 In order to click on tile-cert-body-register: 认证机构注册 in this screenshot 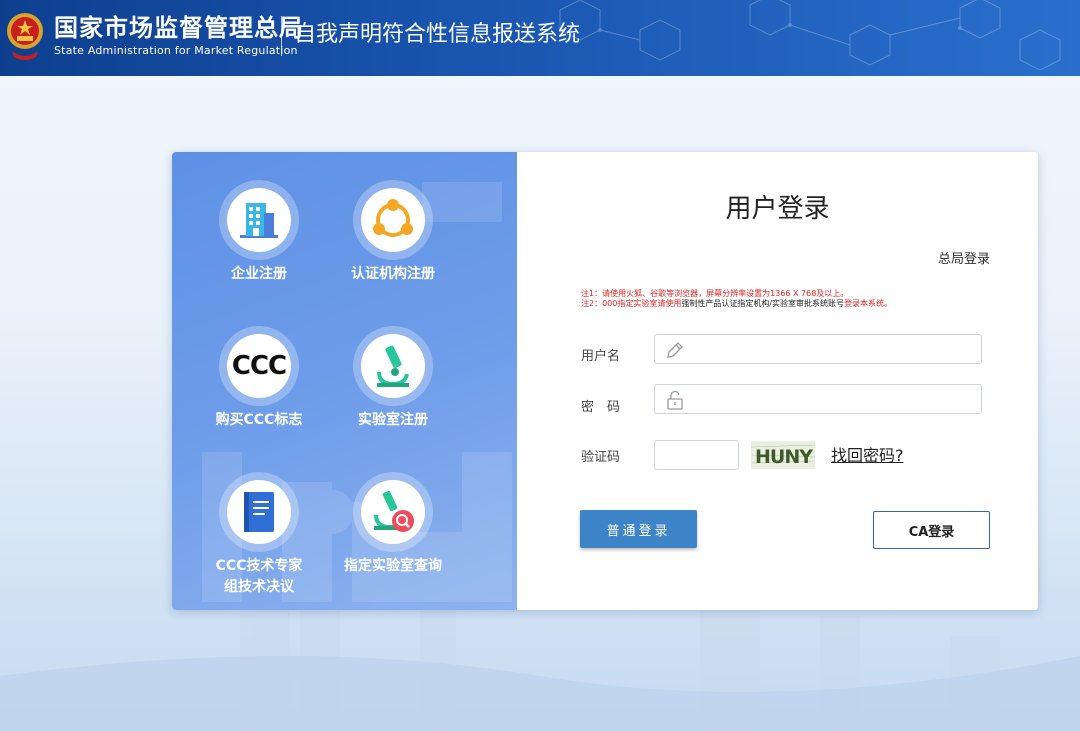, I will do `click(393, 232)`.